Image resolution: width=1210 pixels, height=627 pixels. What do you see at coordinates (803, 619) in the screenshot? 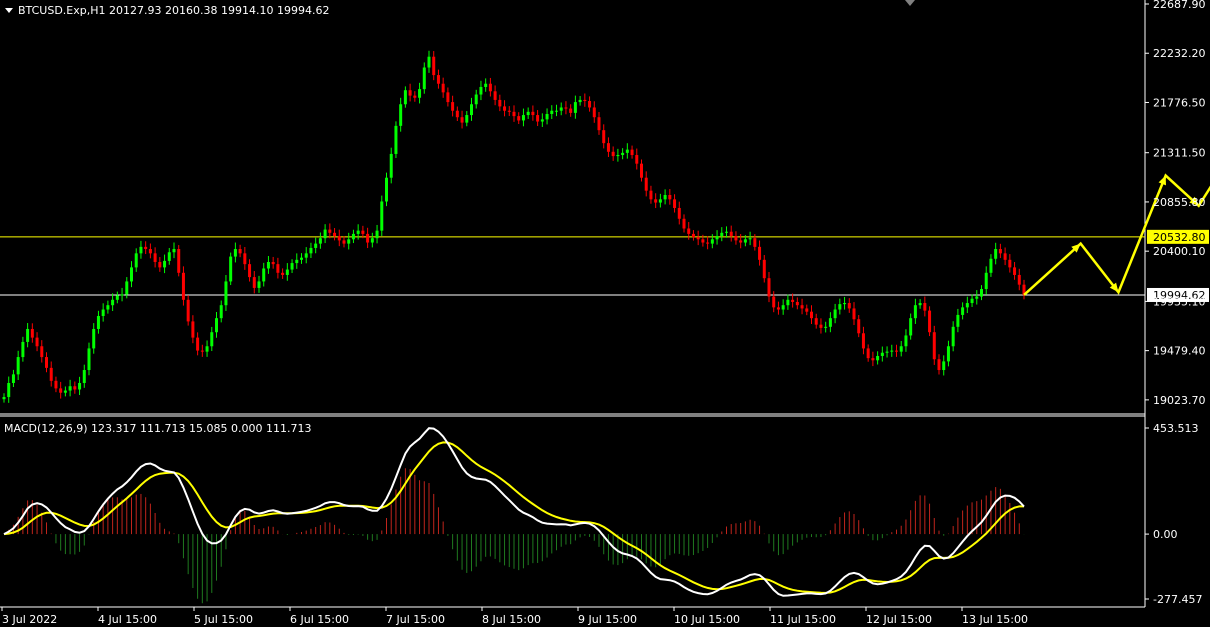
I see `time-tick-label: 11 Jul 15:00` at bounding box center [803, 619].